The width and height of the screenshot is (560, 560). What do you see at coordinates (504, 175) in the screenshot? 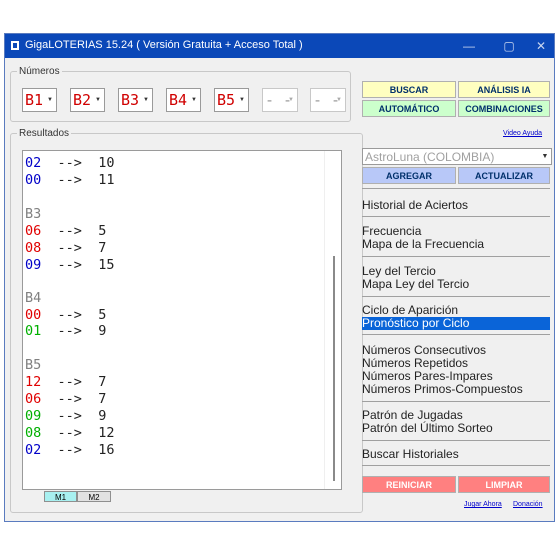
I see `actualizar-button: ACTUALIZAR` at bounding box center [504, 175].